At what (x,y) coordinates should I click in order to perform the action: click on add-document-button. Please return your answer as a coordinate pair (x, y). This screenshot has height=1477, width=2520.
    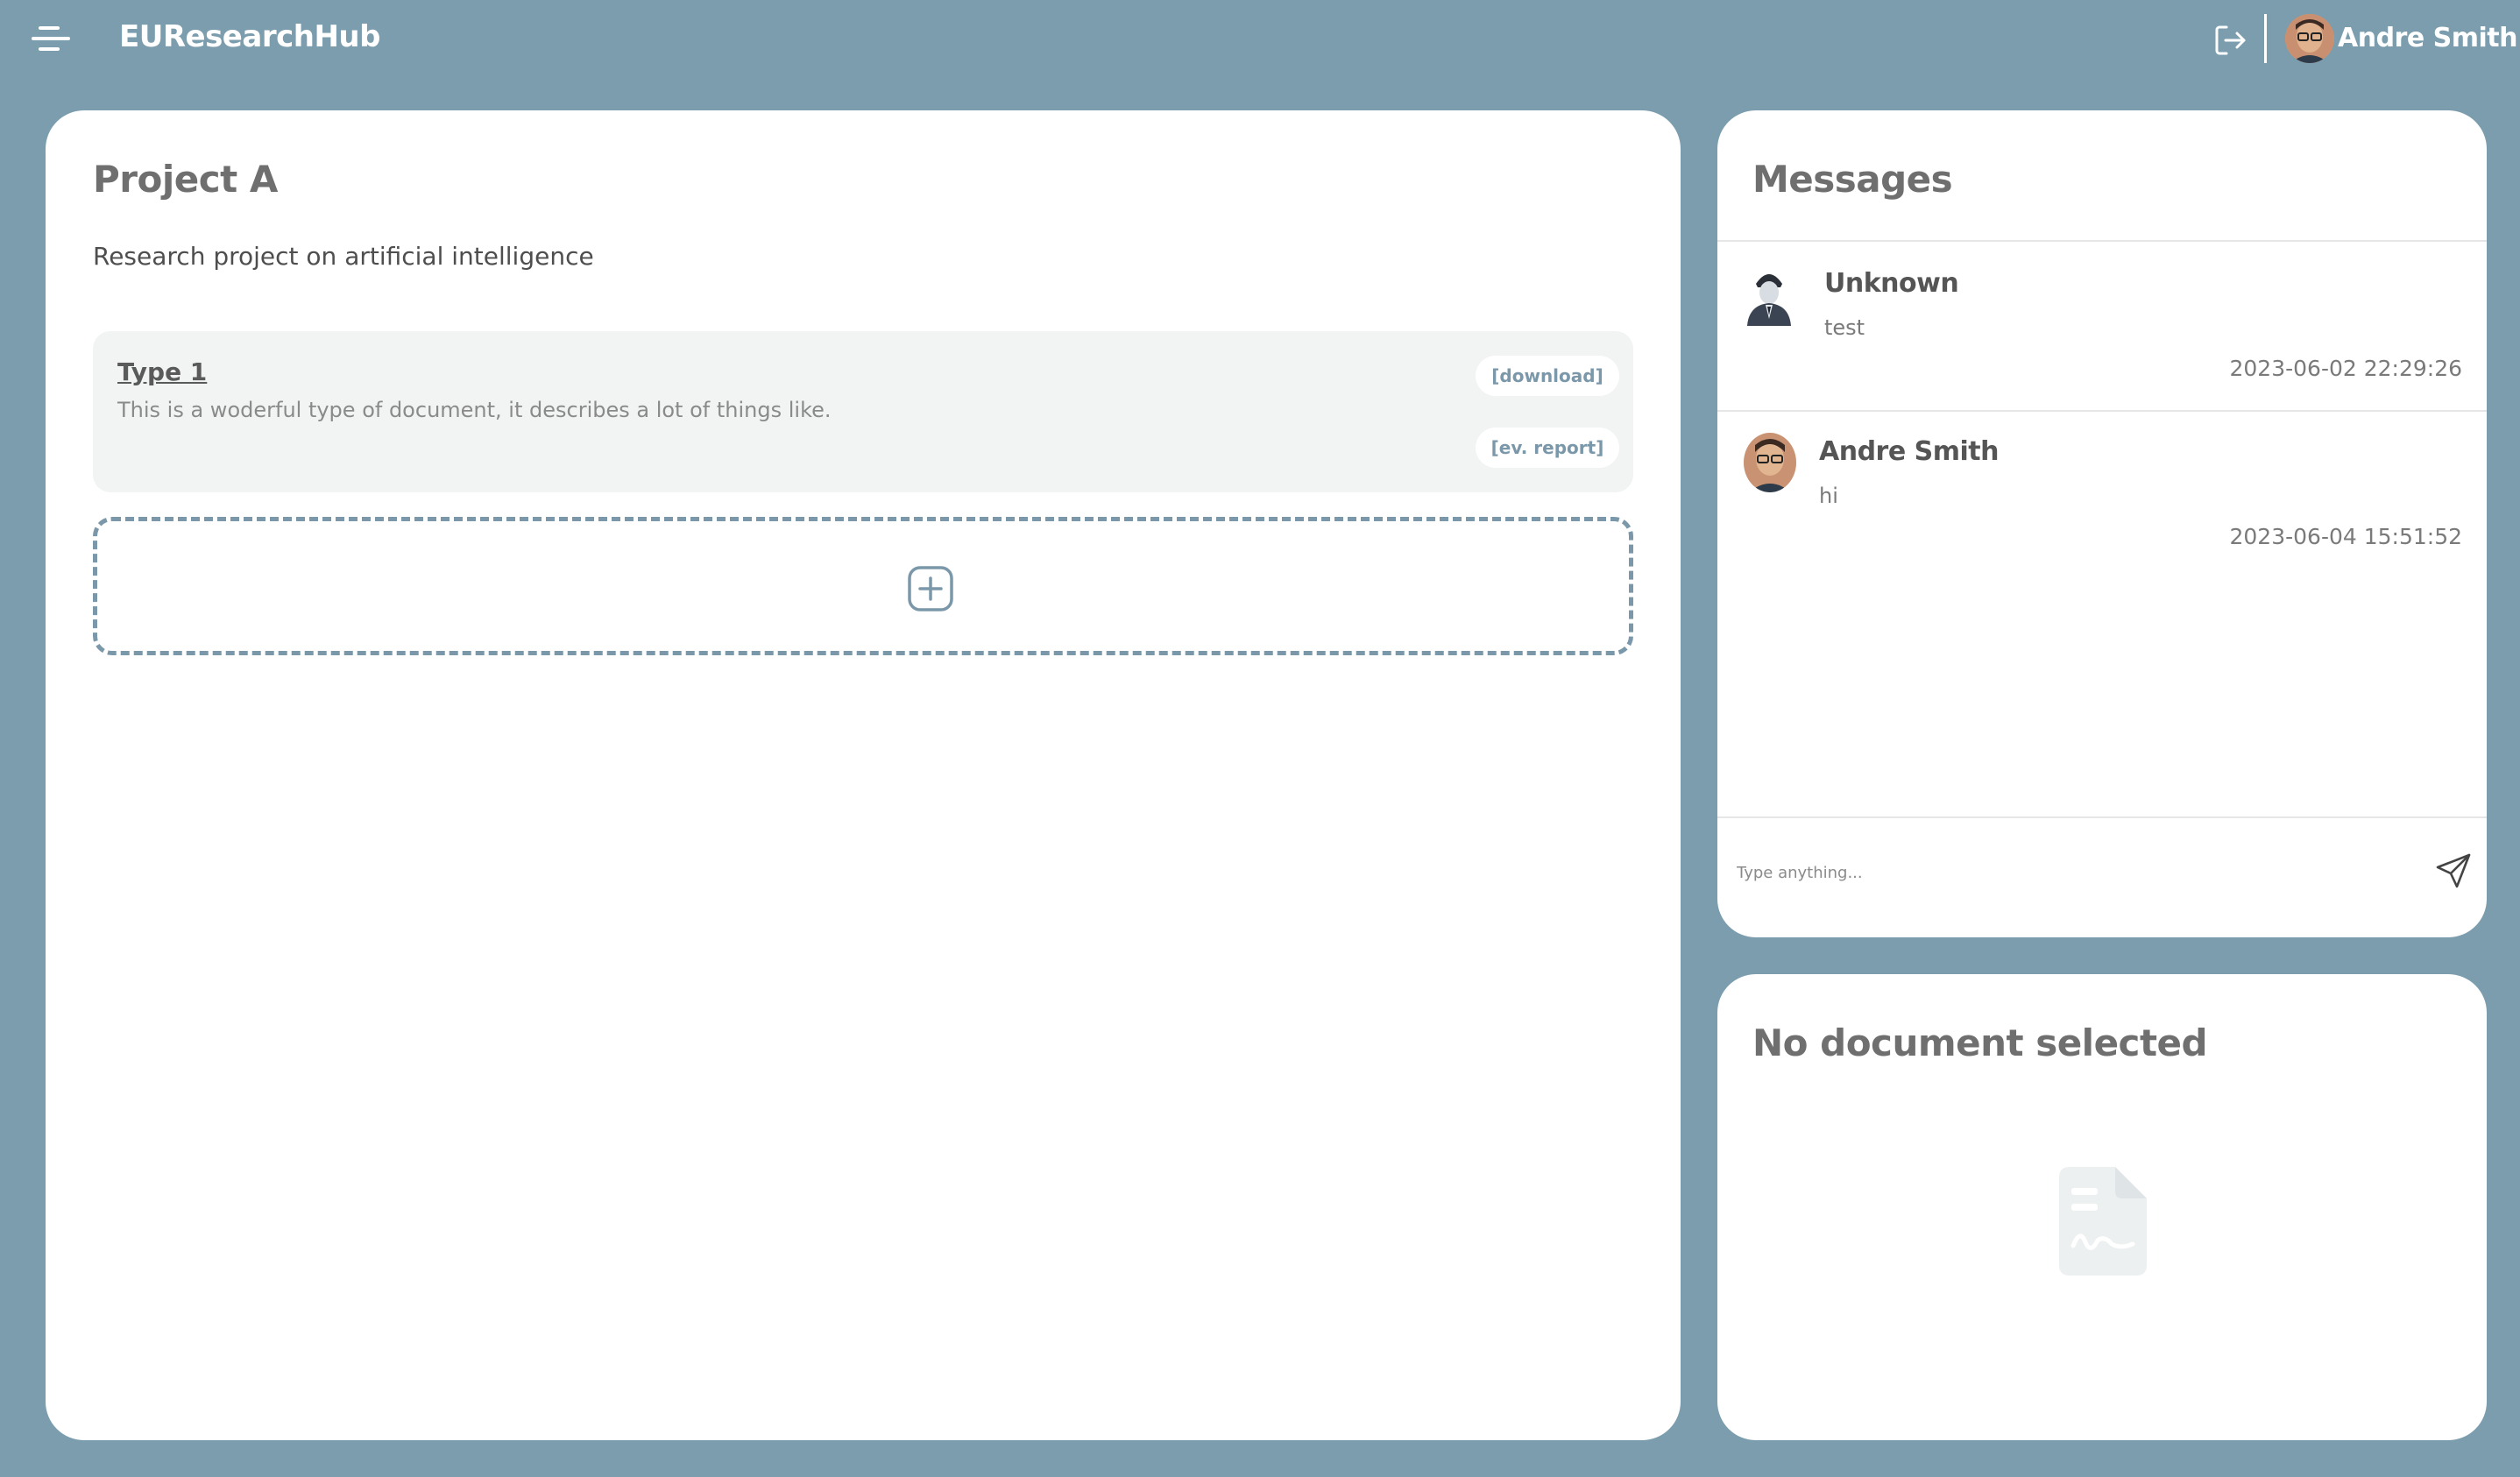
    Looking at the image, I should click on (863, 586).